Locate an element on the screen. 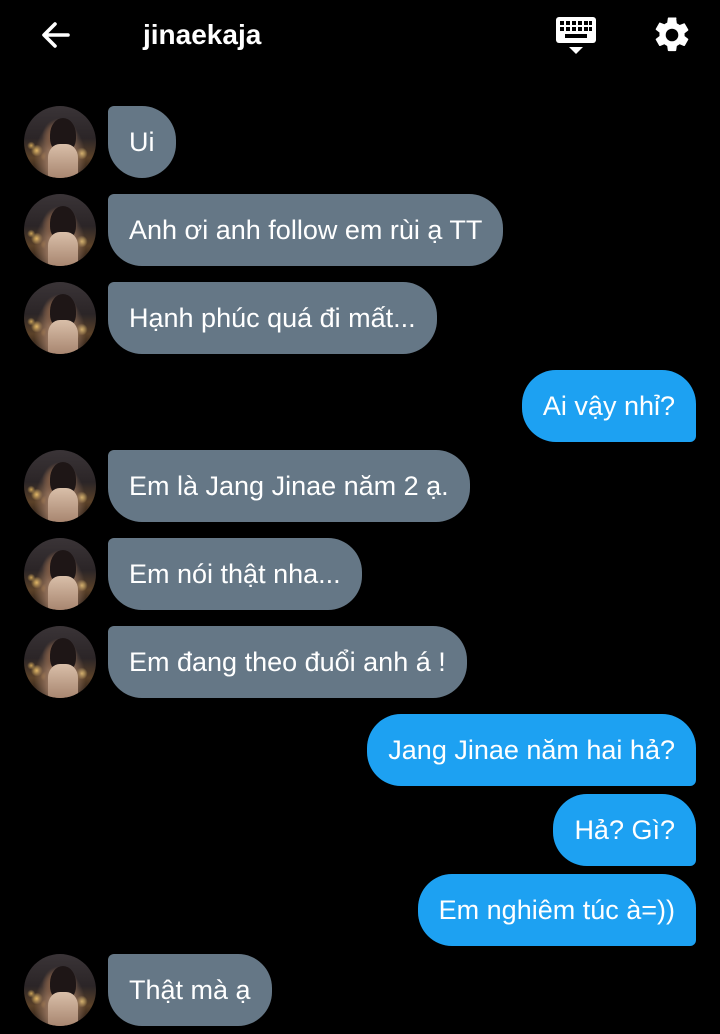 The height and width of the screenshot is (1034, 720). outgoing-message-bubble: Em nghiêm túc à=)) is located at coordinates (556, 910).